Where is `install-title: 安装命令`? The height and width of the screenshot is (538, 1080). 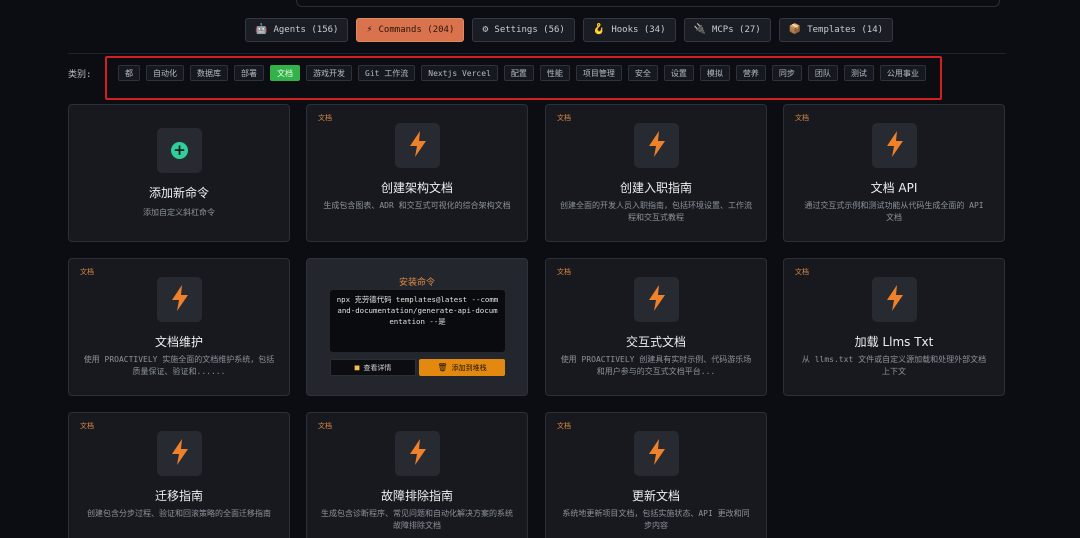 install-title: 安装命令 is located at coordinates (416, 283).